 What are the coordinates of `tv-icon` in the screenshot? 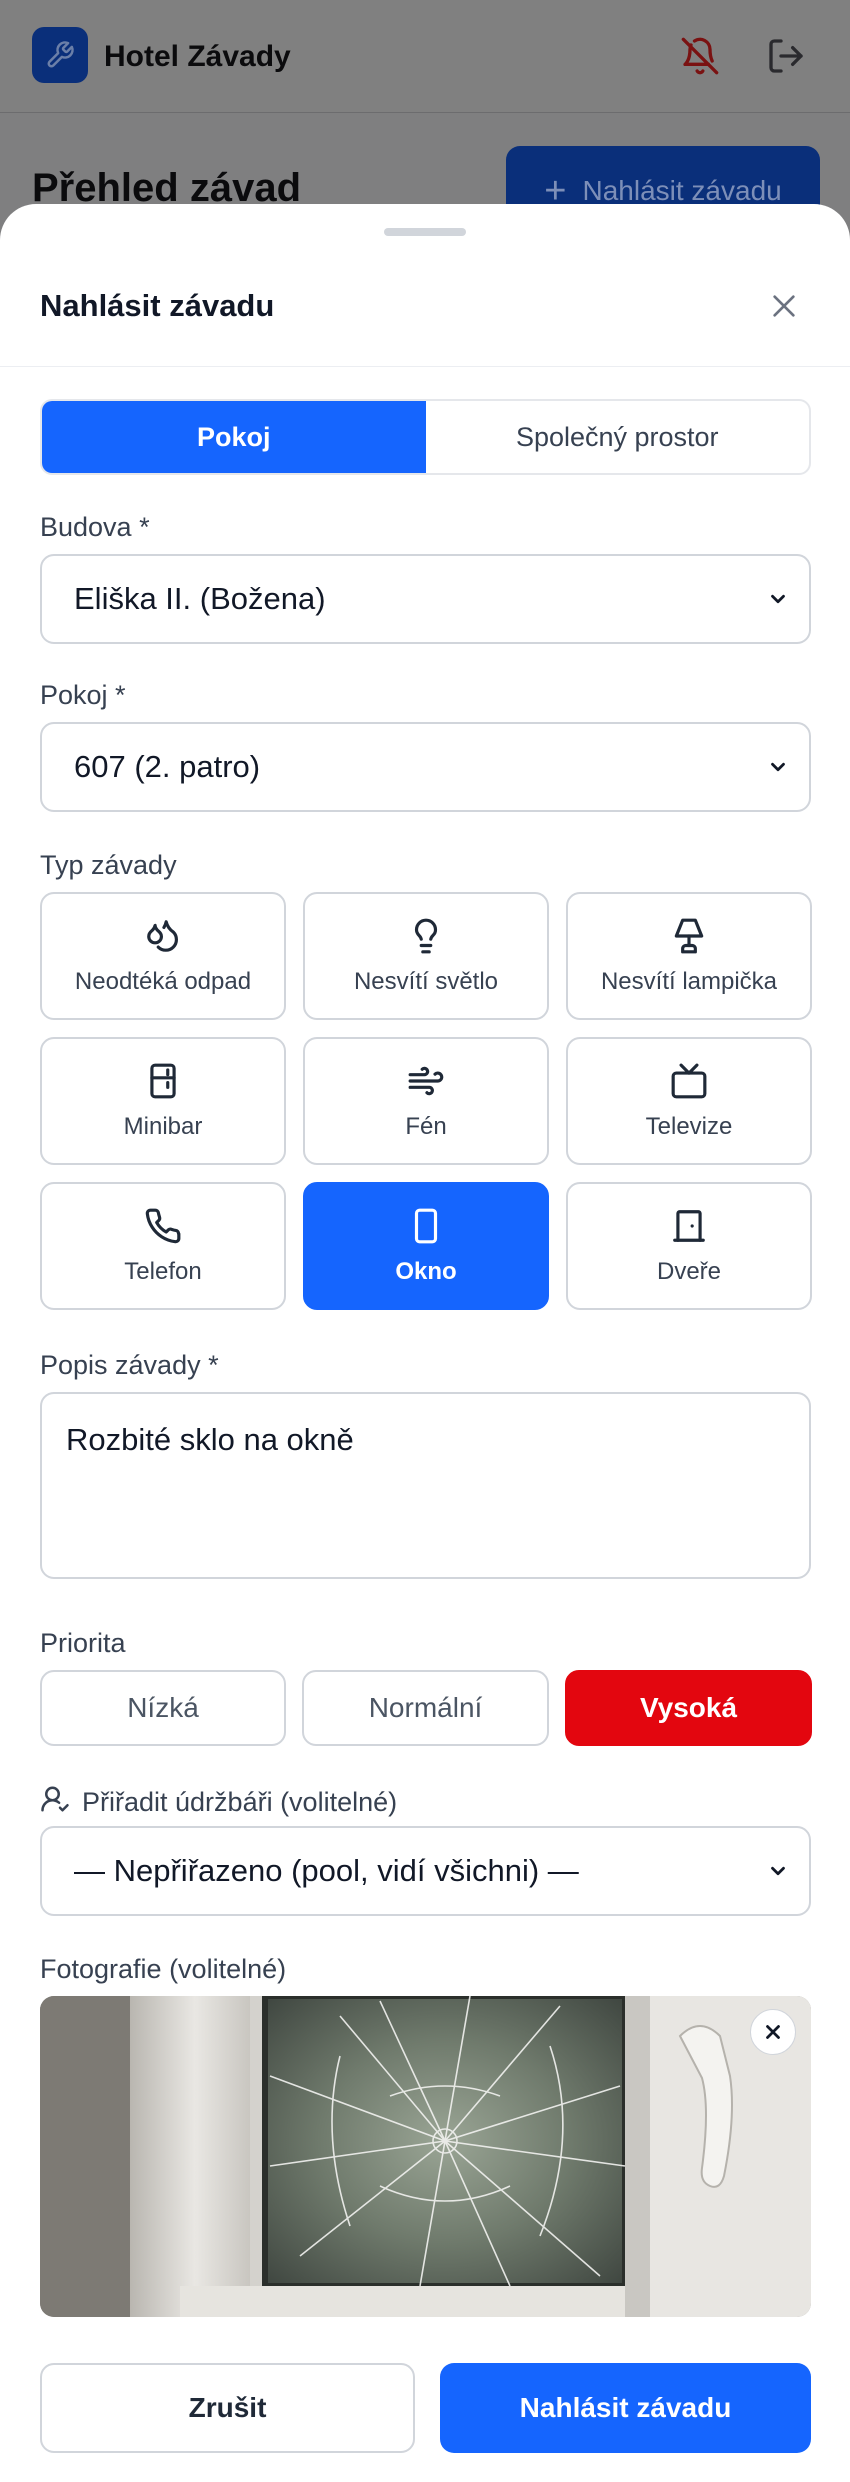 It's located at (689, 1081).